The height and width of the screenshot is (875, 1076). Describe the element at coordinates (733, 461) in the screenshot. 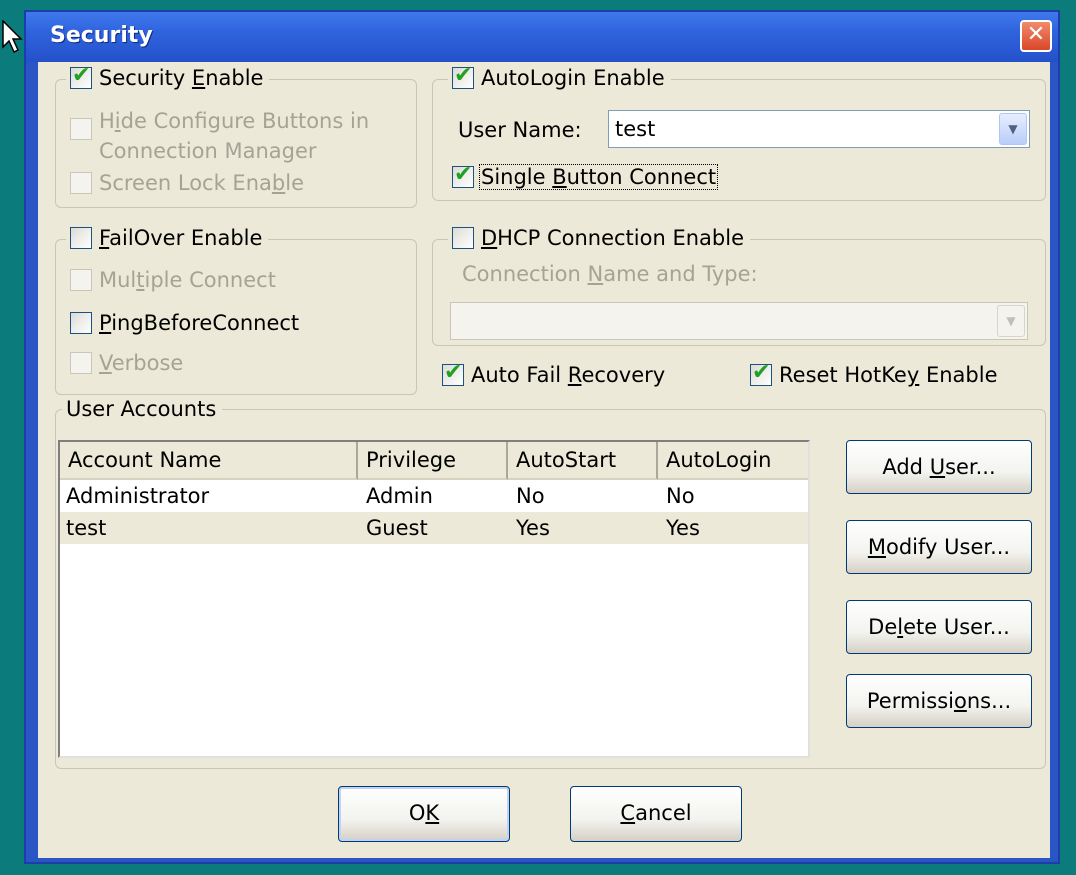

I see `column-header-autologin: AutoLogin` at that location.